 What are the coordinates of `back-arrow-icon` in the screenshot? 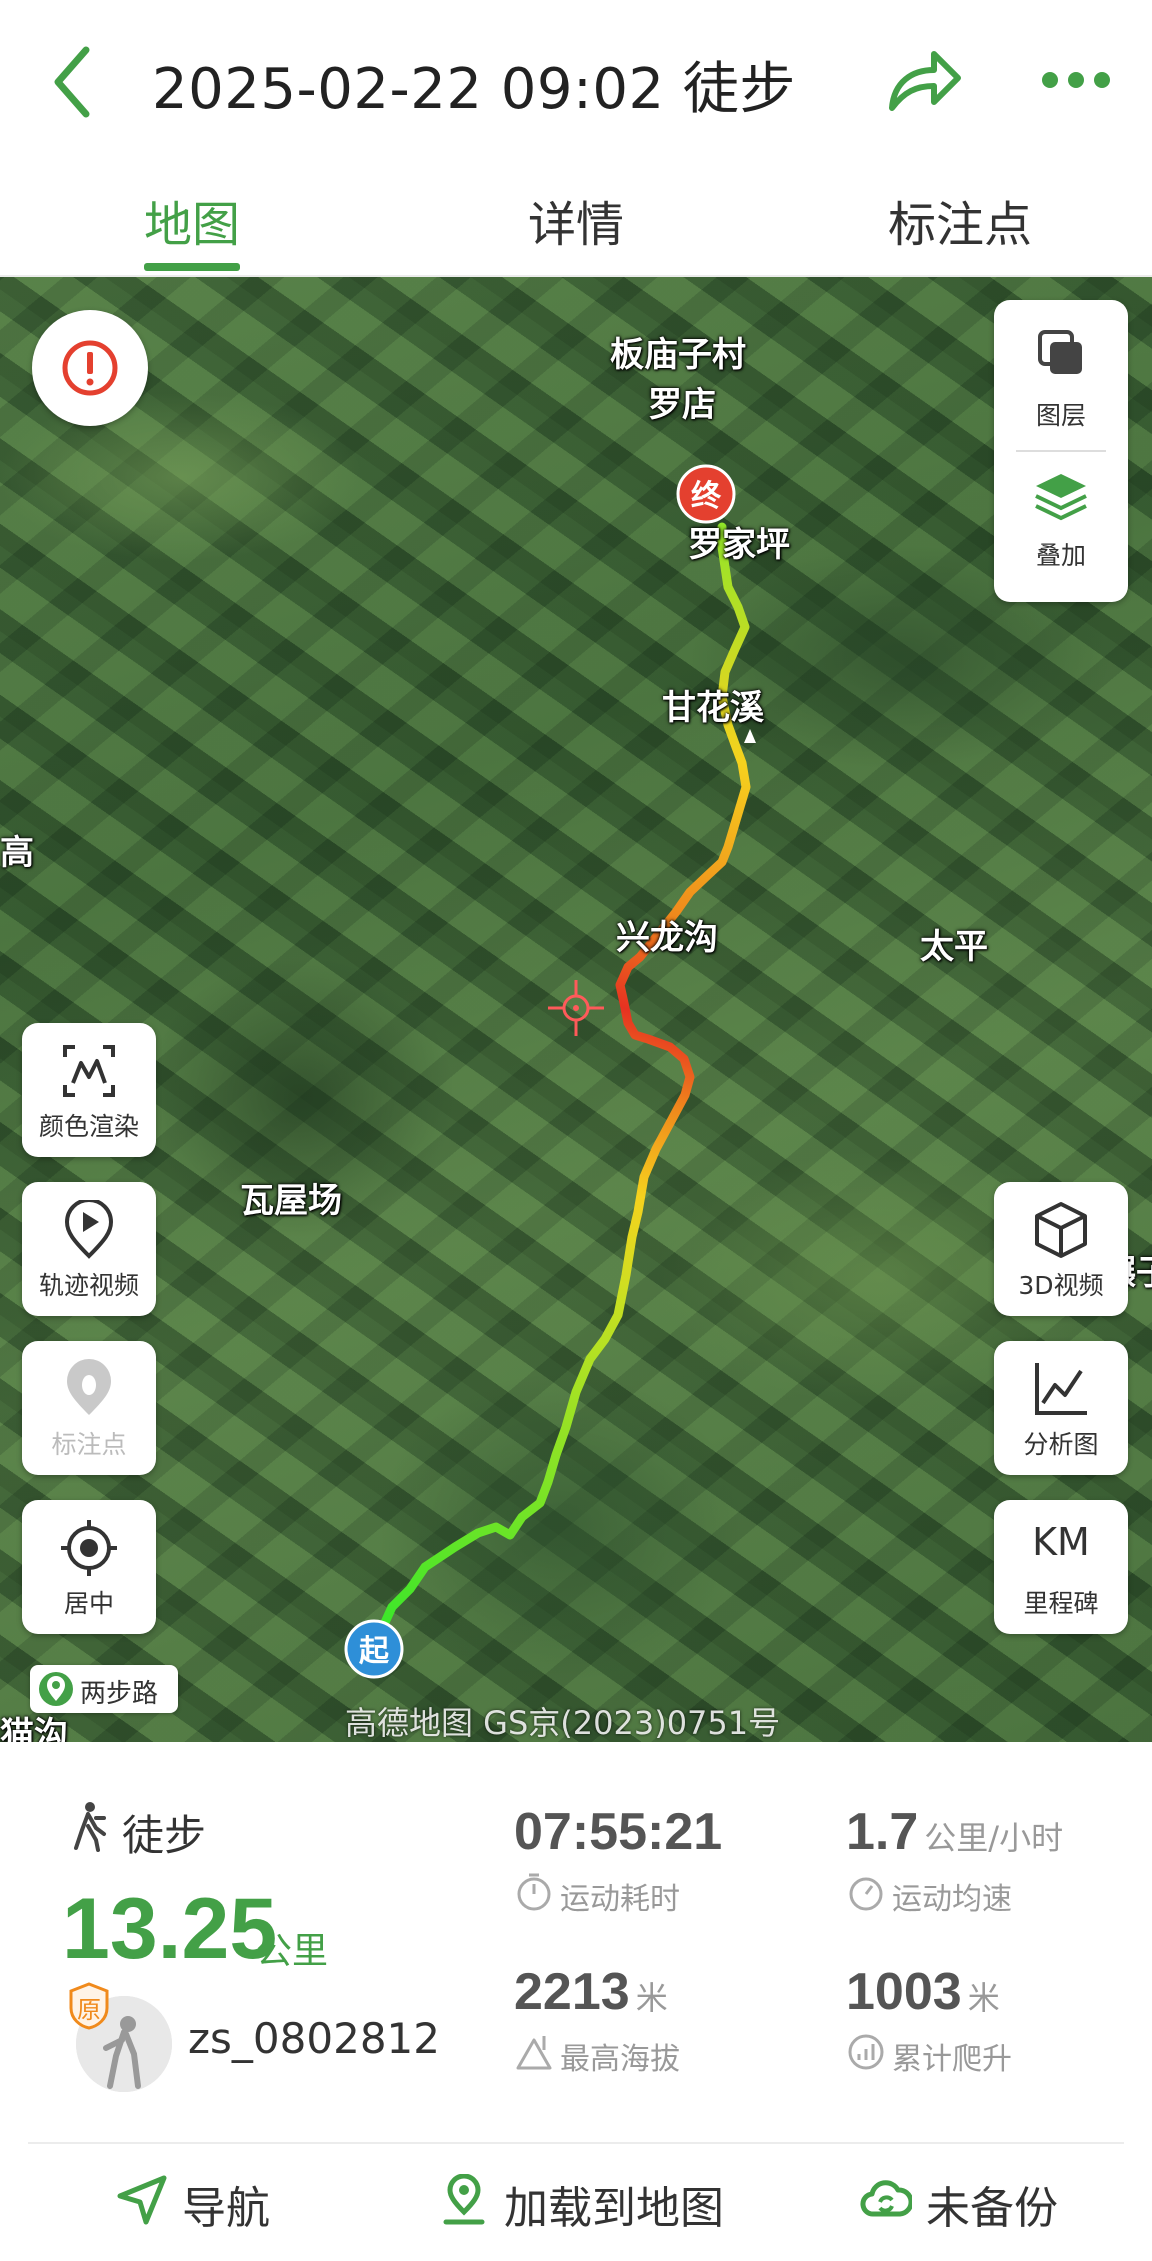 It's located at (74, 82).